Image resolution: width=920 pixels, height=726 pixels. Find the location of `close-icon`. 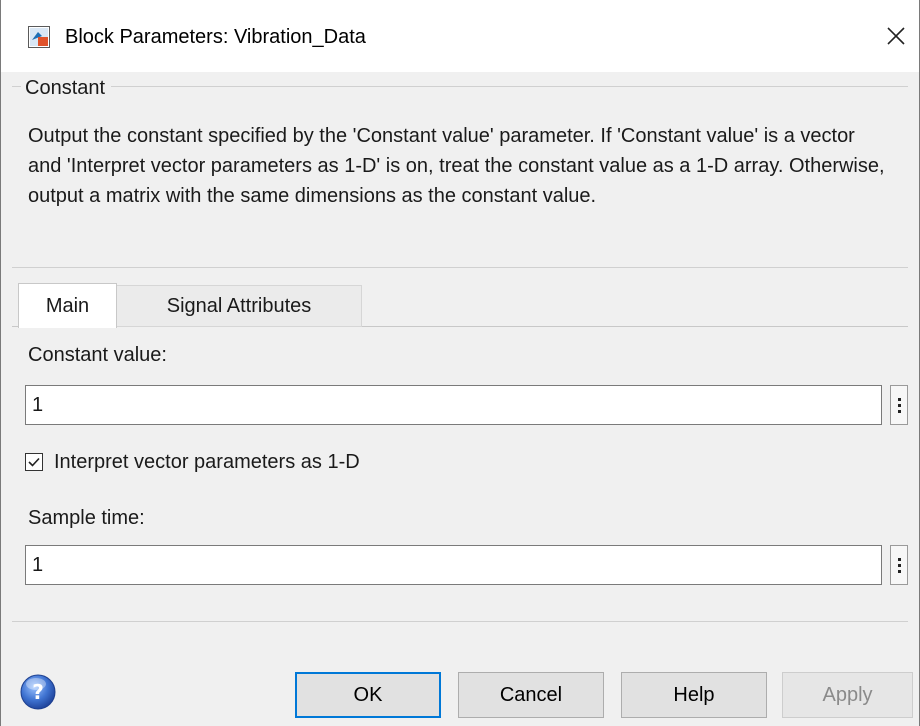

close-icon is located at coordinates (896, 36).